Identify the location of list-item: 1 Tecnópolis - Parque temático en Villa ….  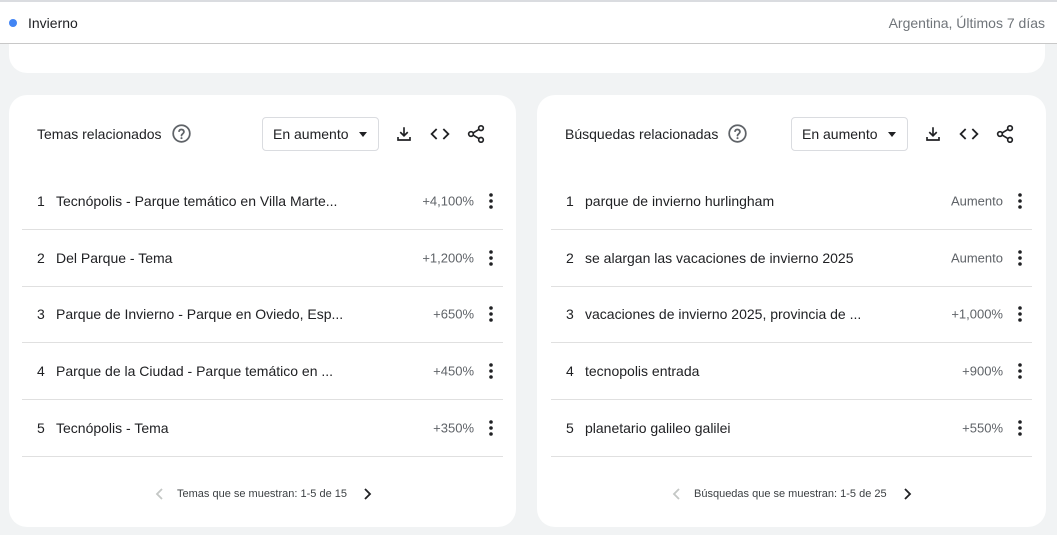
(262, 201).